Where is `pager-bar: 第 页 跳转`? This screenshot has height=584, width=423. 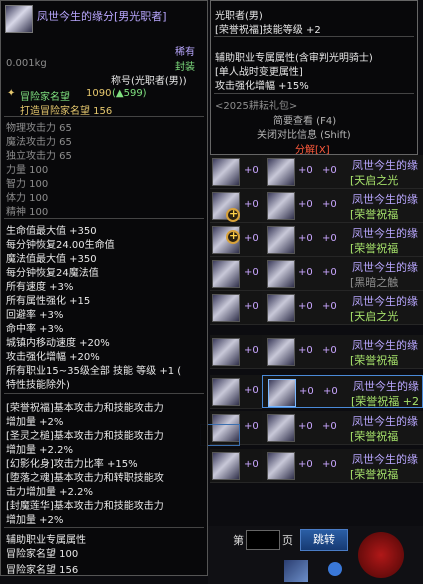 pager-bar: 第 页 跳转 is located at coordinates (315, 555).